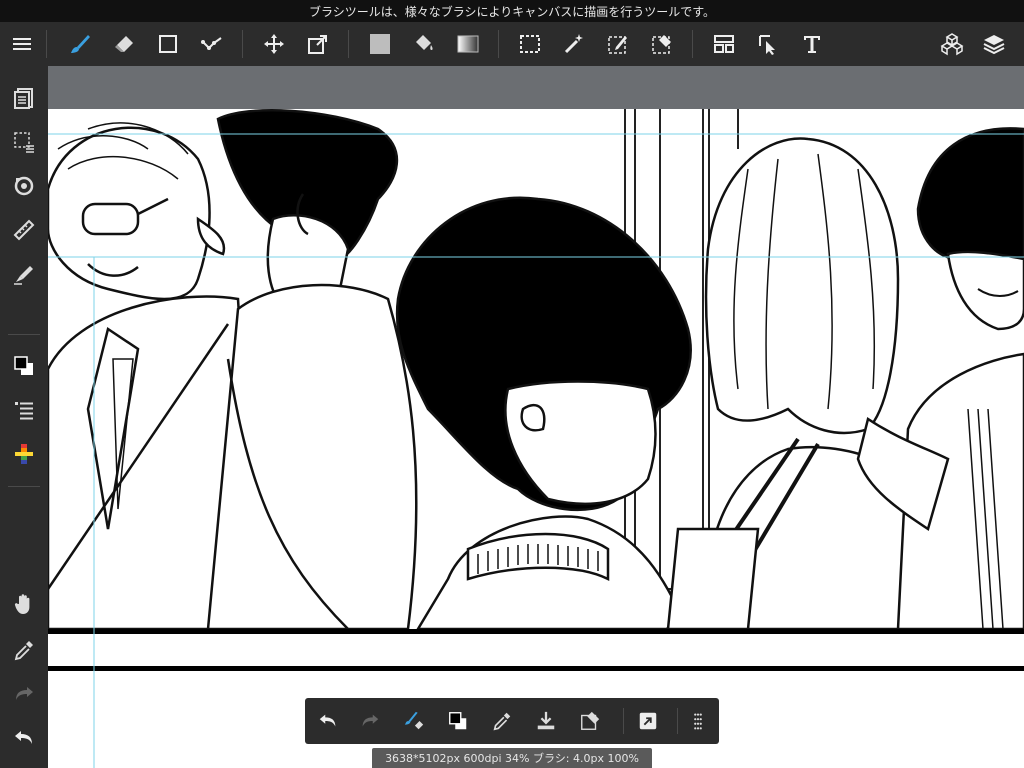  I want to click on eraser-selection-icon, so click(590, 720).